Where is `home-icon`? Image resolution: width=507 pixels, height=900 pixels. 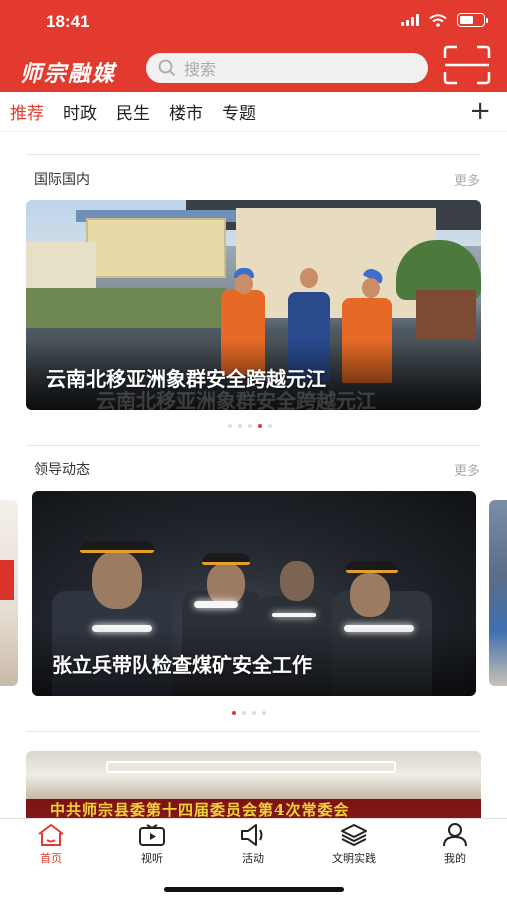
home-icon is located at coordinates (51, 834).